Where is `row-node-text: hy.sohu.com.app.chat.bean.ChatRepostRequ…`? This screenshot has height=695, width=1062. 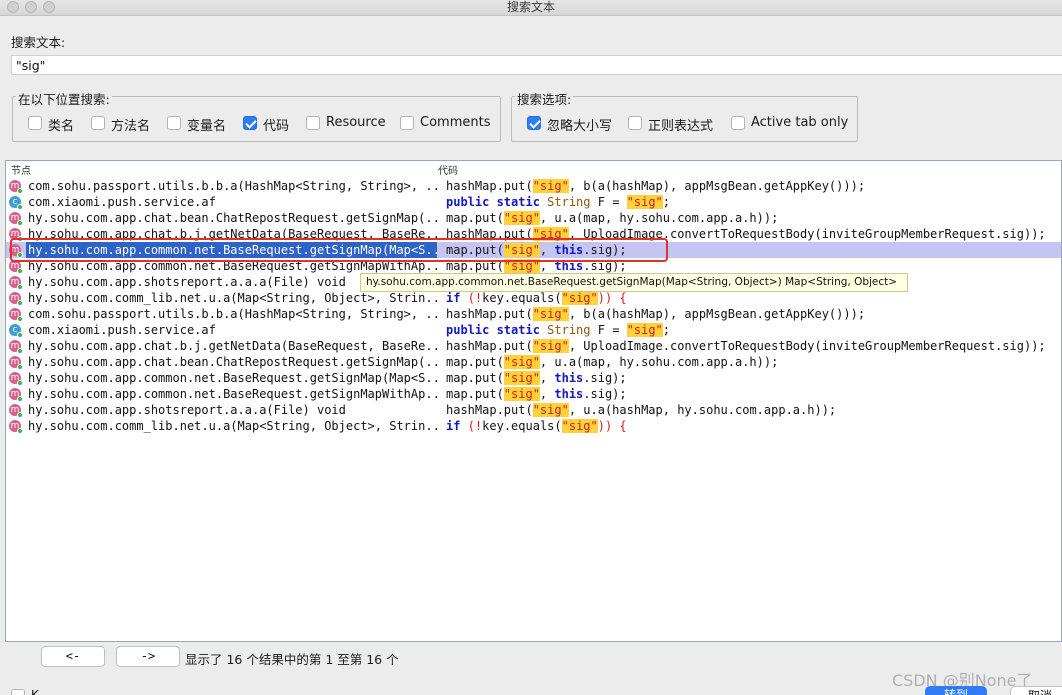
row-node-text: hy.sohu.com.app.chat.bean.ChatRepostRequ… is located at coordinates (232, 362).